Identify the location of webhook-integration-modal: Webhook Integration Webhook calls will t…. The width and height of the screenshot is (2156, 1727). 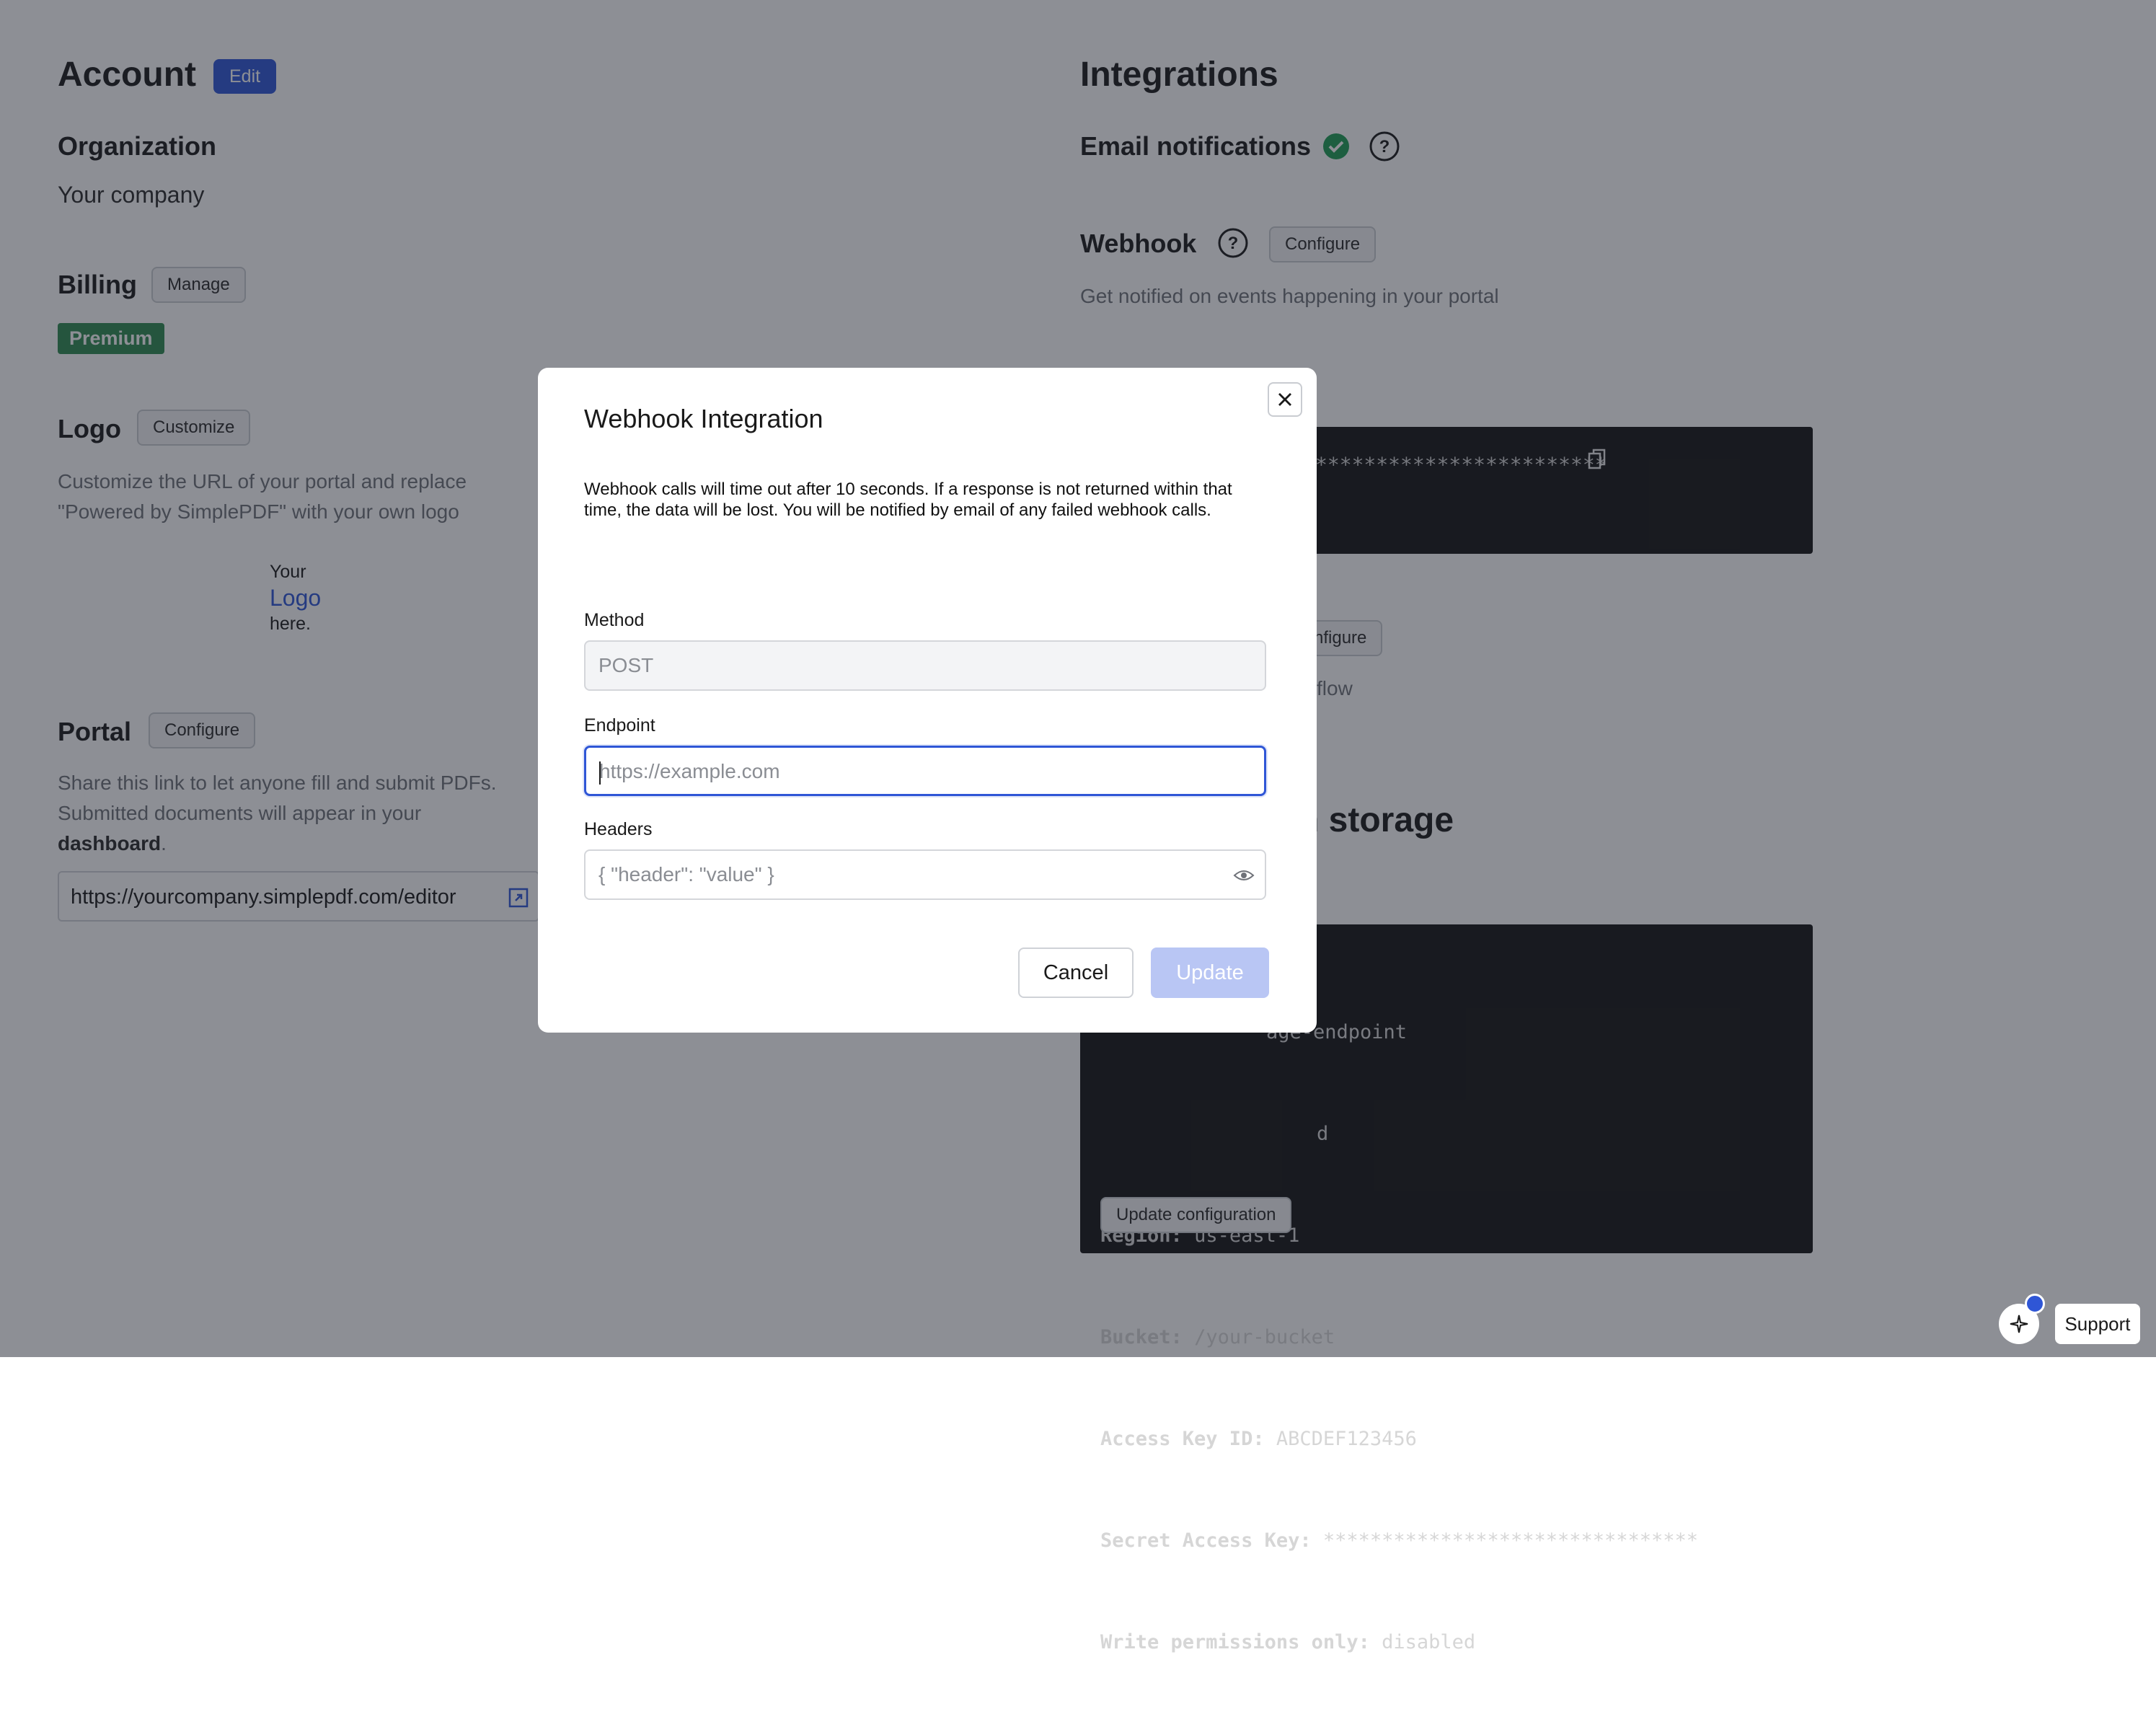
(927, 700).